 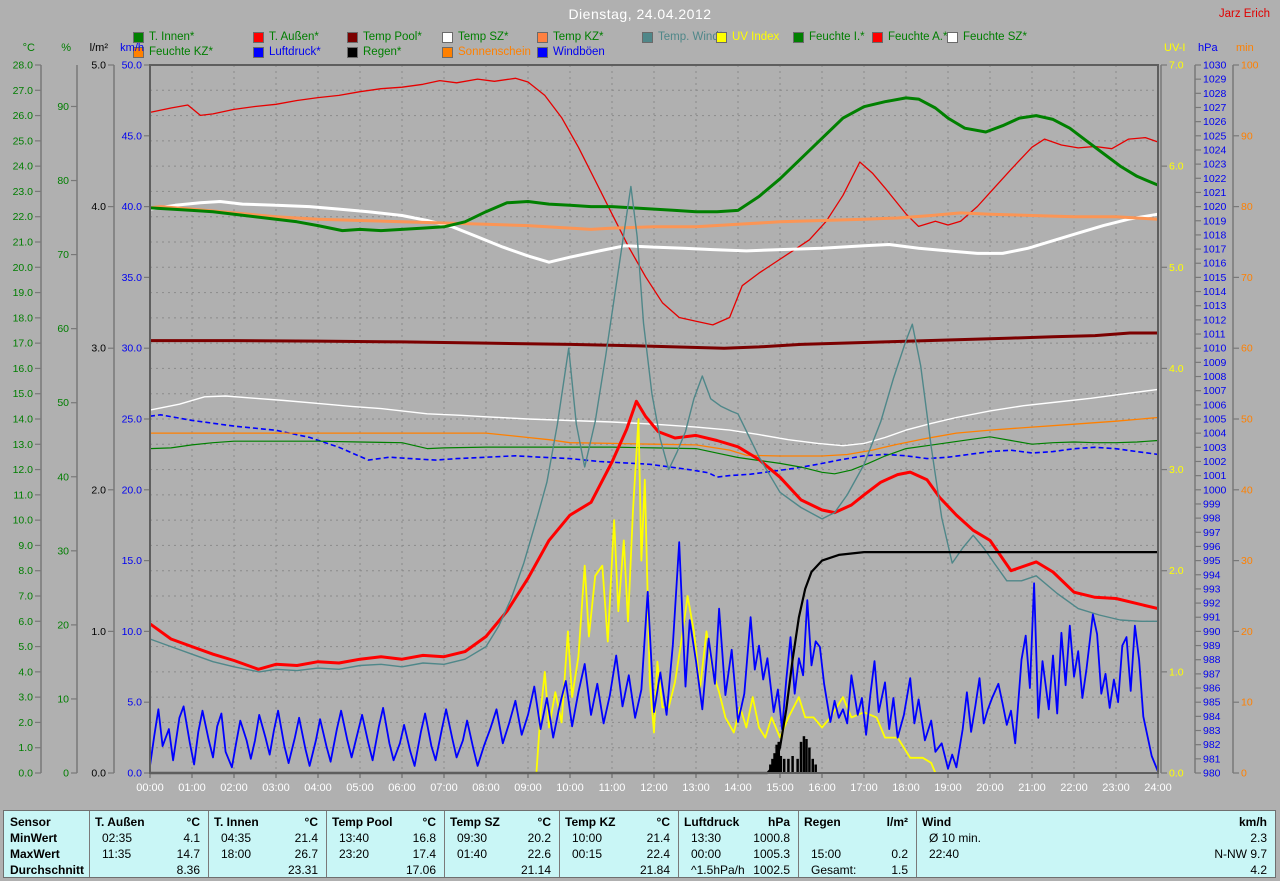 I want to click on axis-tick-label: 27.0, so click(x=23, y=91).